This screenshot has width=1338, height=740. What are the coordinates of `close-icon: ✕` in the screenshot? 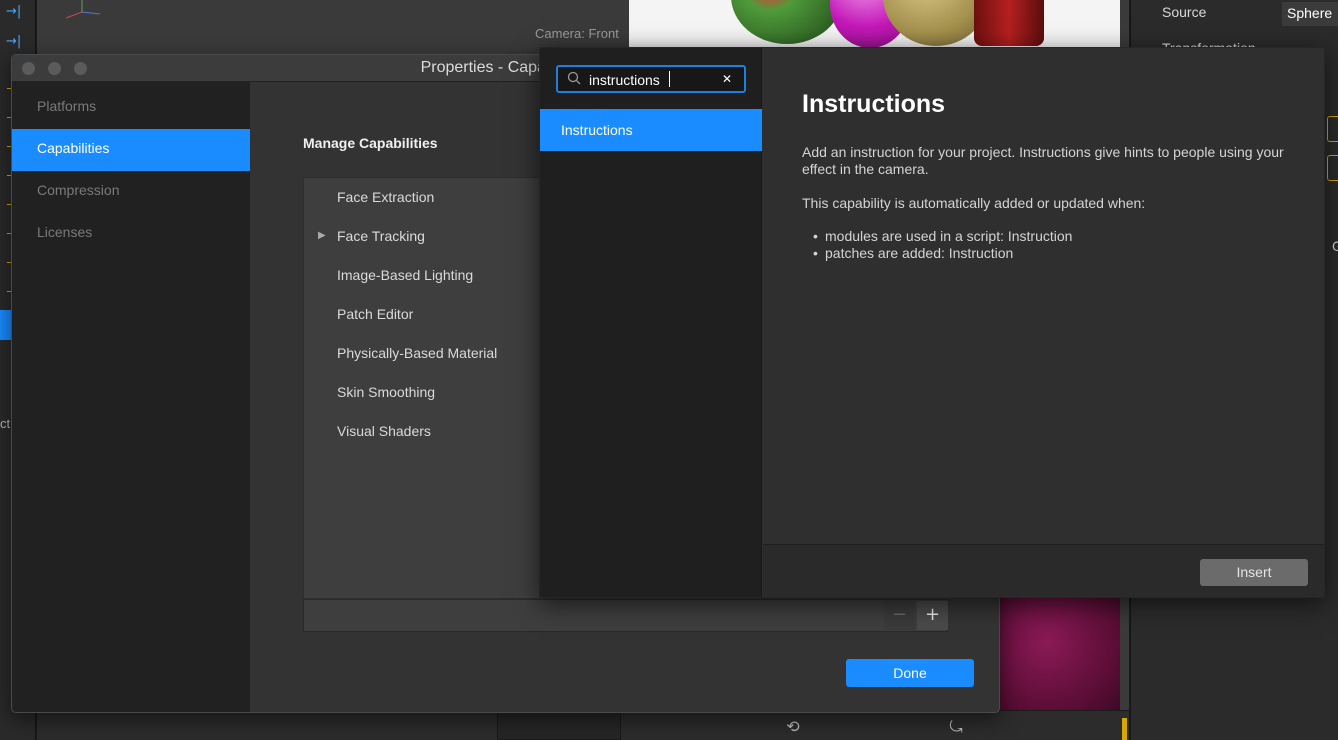 It's located at (727, 79).